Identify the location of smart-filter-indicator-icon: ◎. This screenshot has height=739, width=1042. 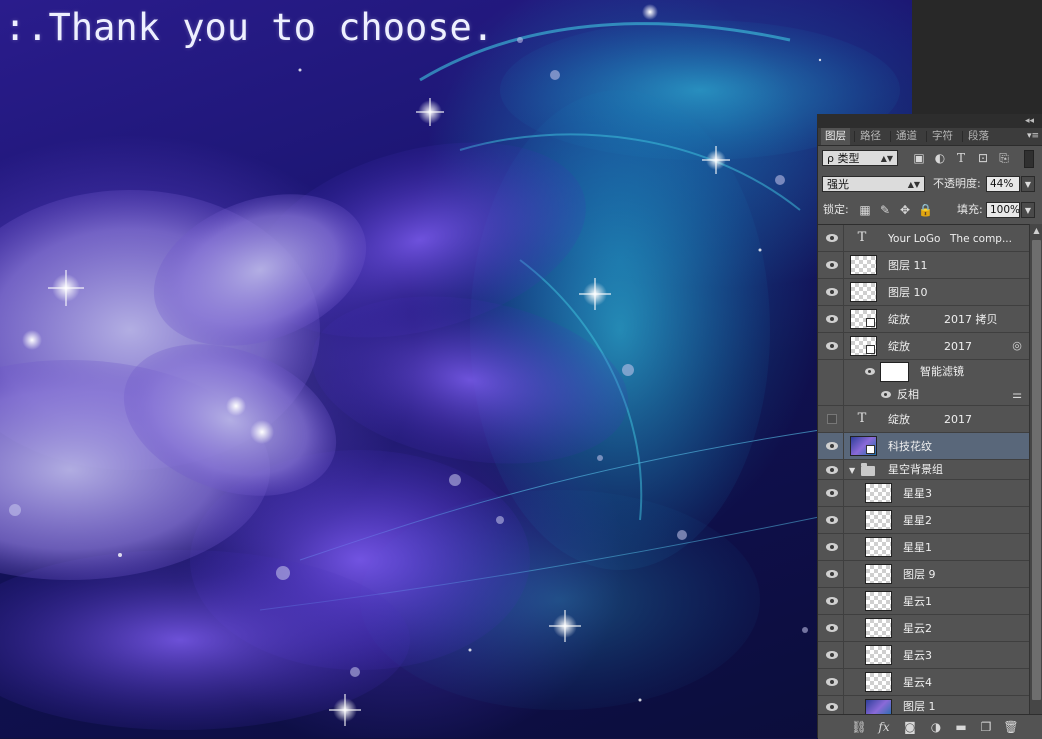
(1017, 346).